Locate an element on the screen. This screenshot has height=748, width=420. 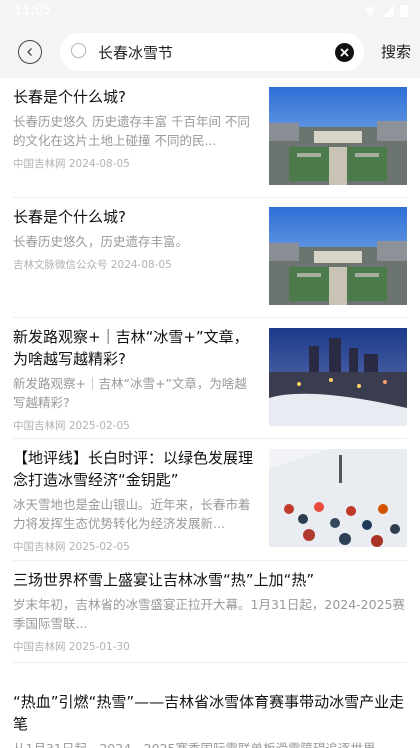
status-time: 11:05 is located at coordinates (33, 10).